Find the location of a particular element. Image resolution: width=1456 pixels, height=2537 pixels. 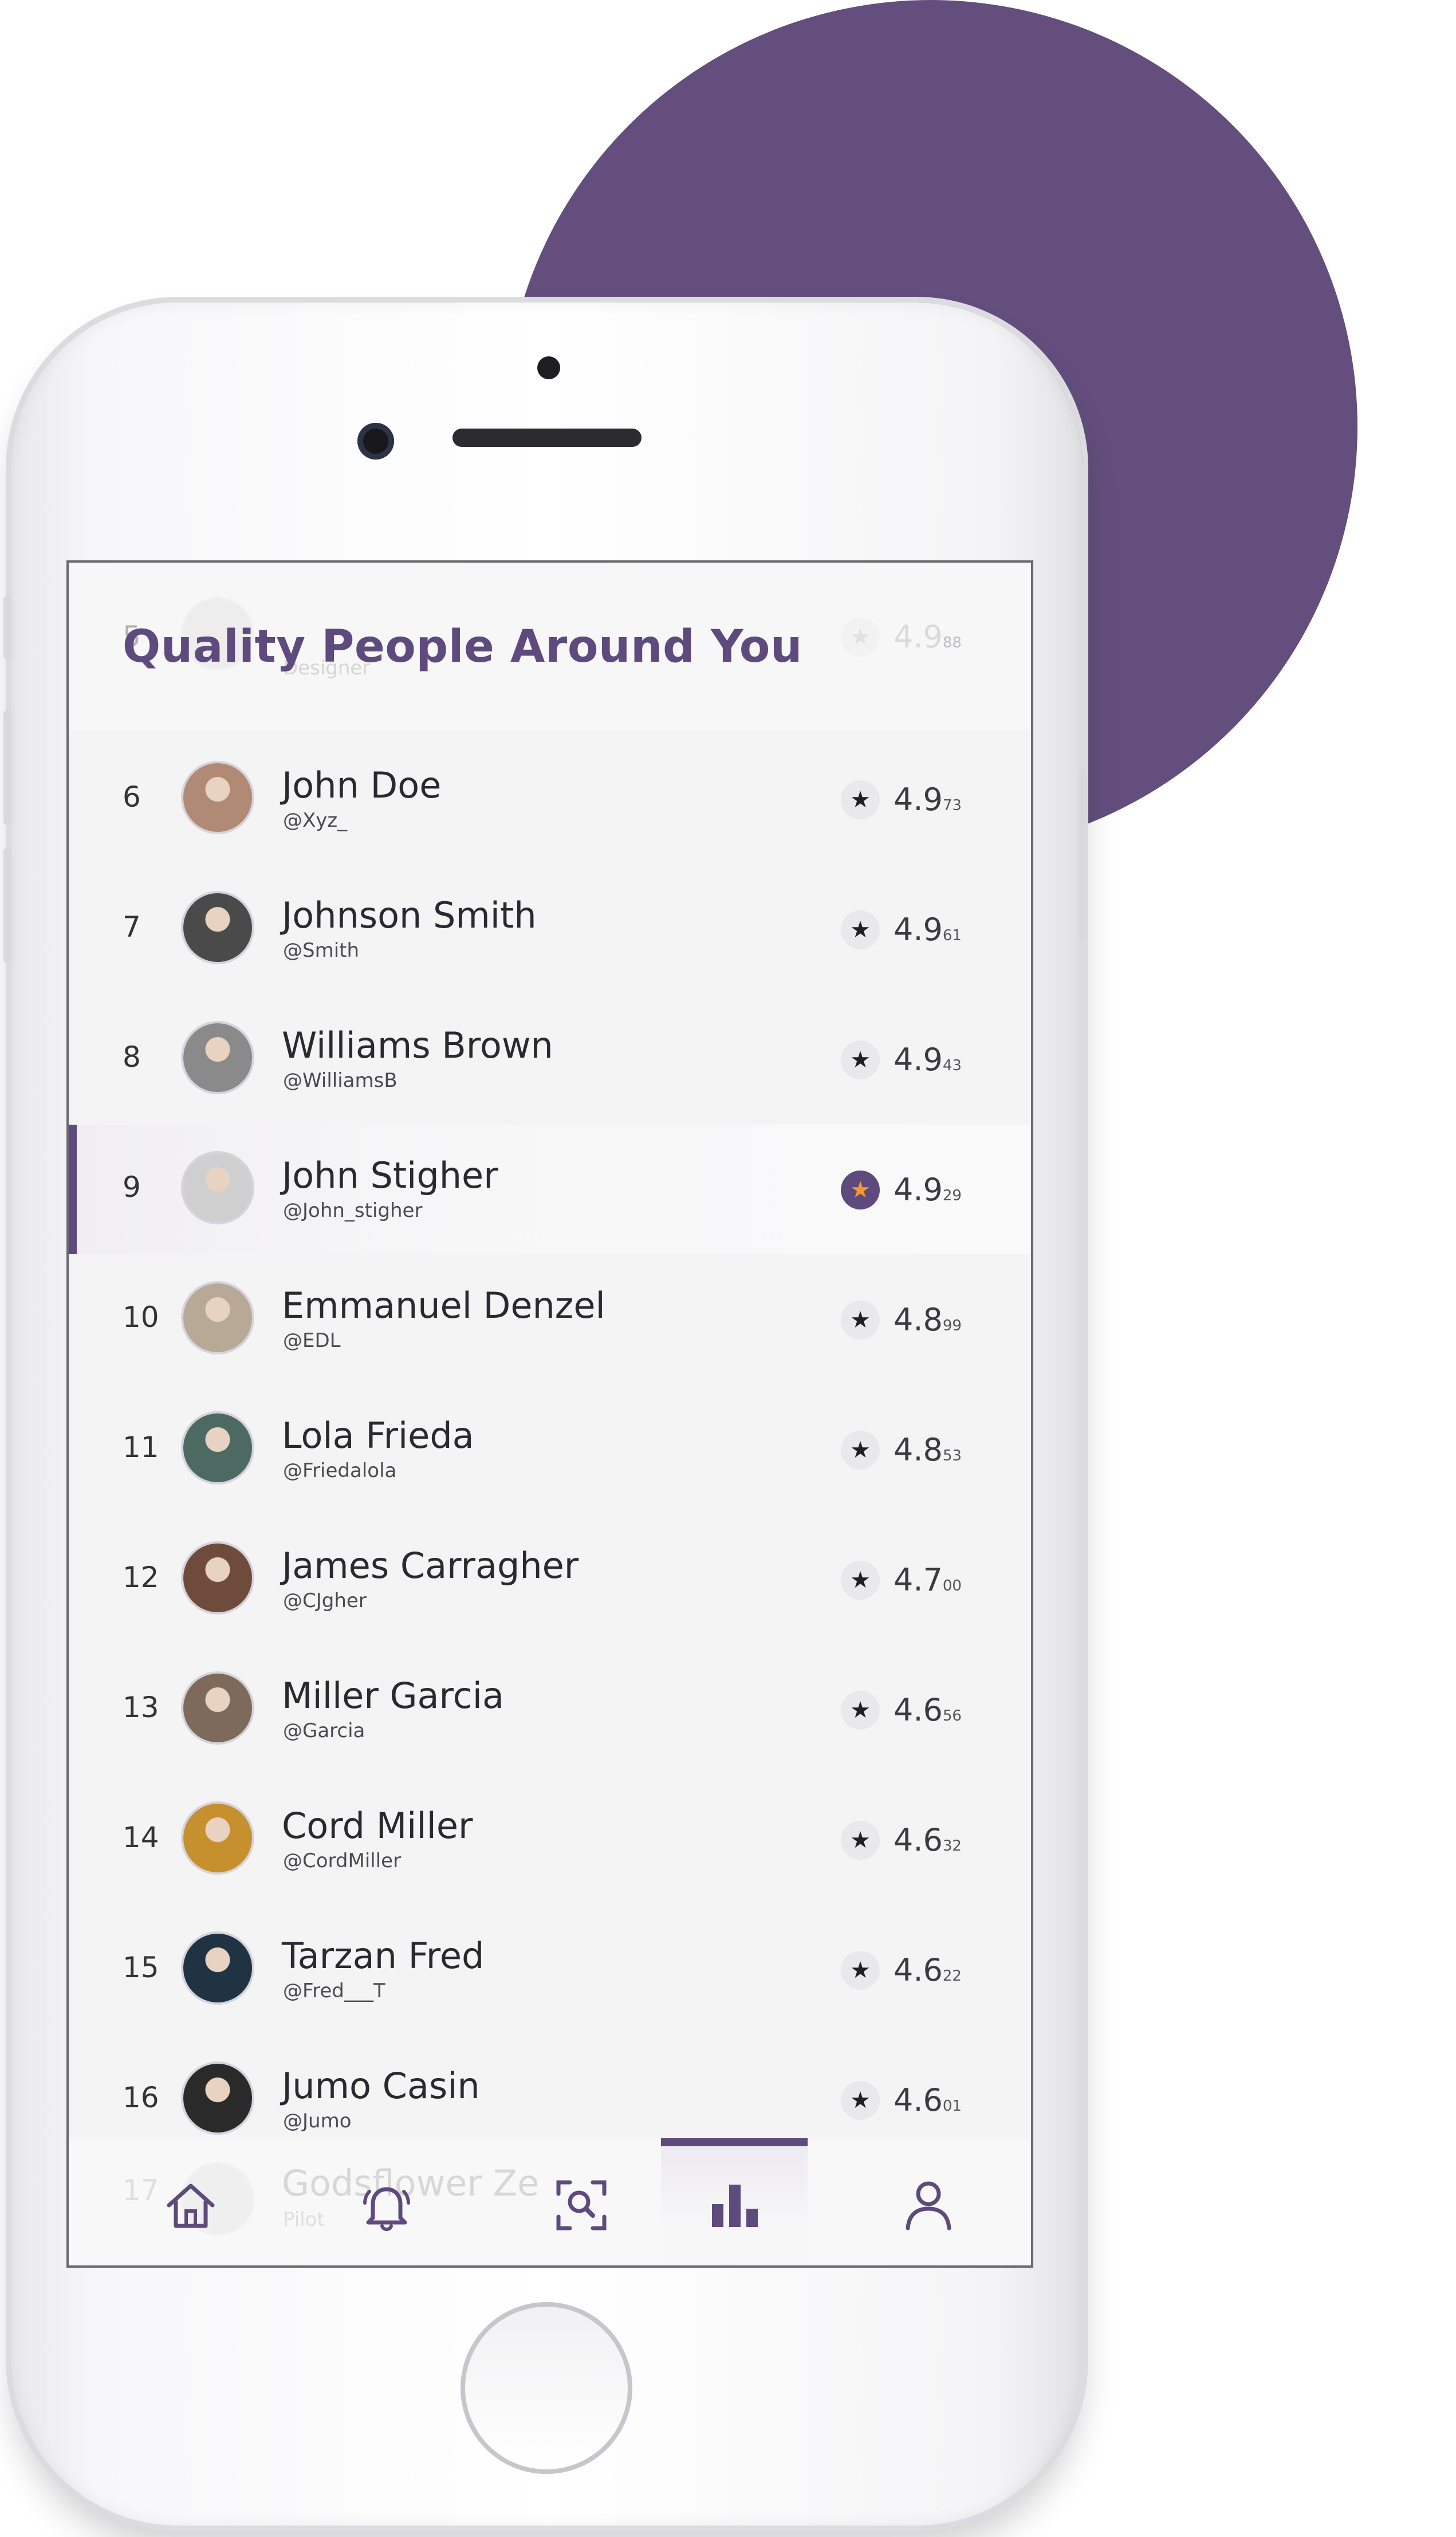

nav-leaderboard is located at coordinates (734, 2205).